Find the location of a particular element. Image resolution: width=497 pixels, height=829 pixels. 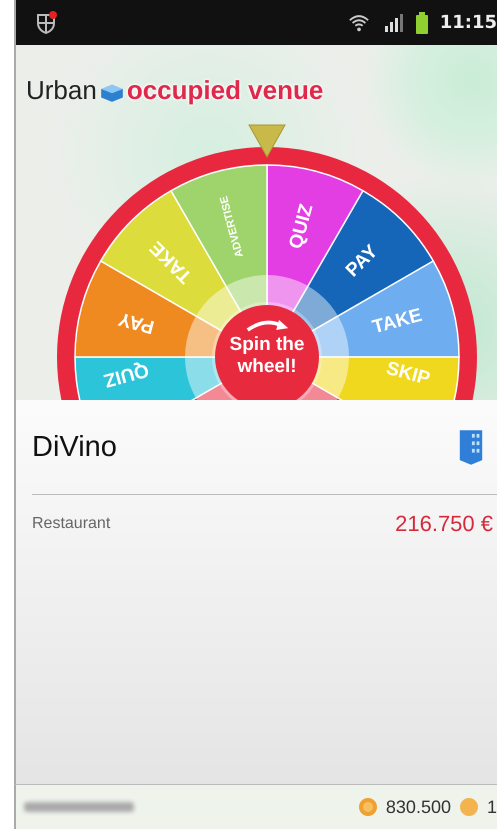

wheel-segment-label: PAY is located at coordinates (136, 323).